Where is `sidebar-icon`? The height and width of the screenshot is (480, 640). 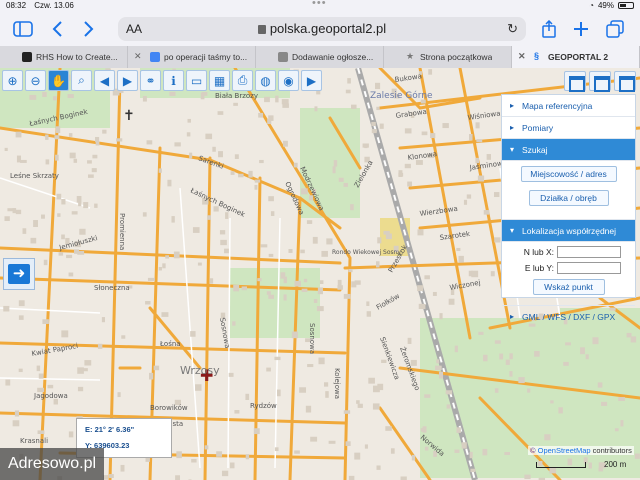 sidebar-icon is located at coordinates (23, 29).